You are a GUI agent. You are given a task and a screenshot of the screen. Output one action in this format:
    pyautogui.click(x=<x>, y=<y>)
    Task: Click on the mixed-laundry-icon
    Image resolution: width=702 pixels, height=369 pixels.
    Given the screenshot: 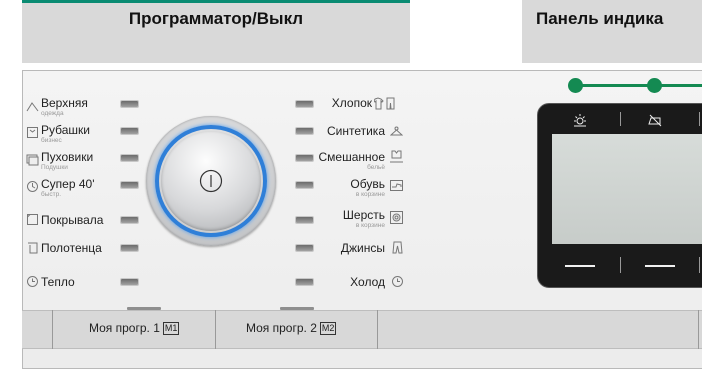 What is the action you would take?
    pyautogui.click(x=396, y=156)
    